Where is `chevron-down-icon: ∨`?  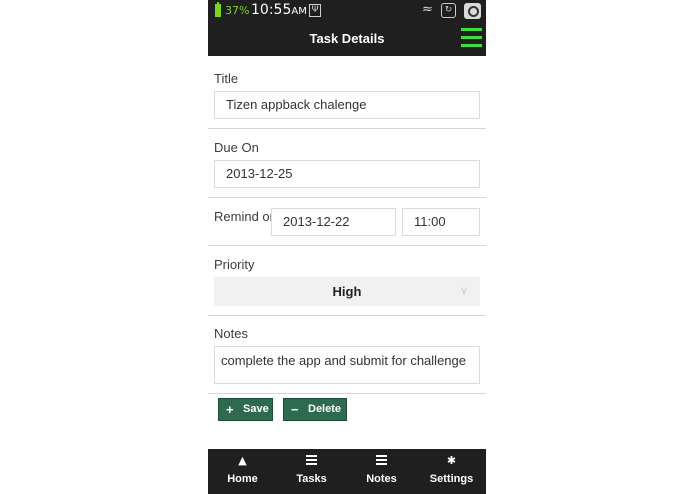
chevron-down-icon: ∨ is located at coordinates (463, 291).